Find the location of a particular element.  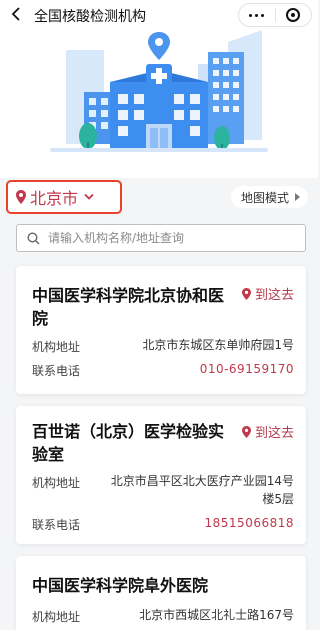

nav-bar: 全国核酸检测机构 is located at coordinates (159, 15).